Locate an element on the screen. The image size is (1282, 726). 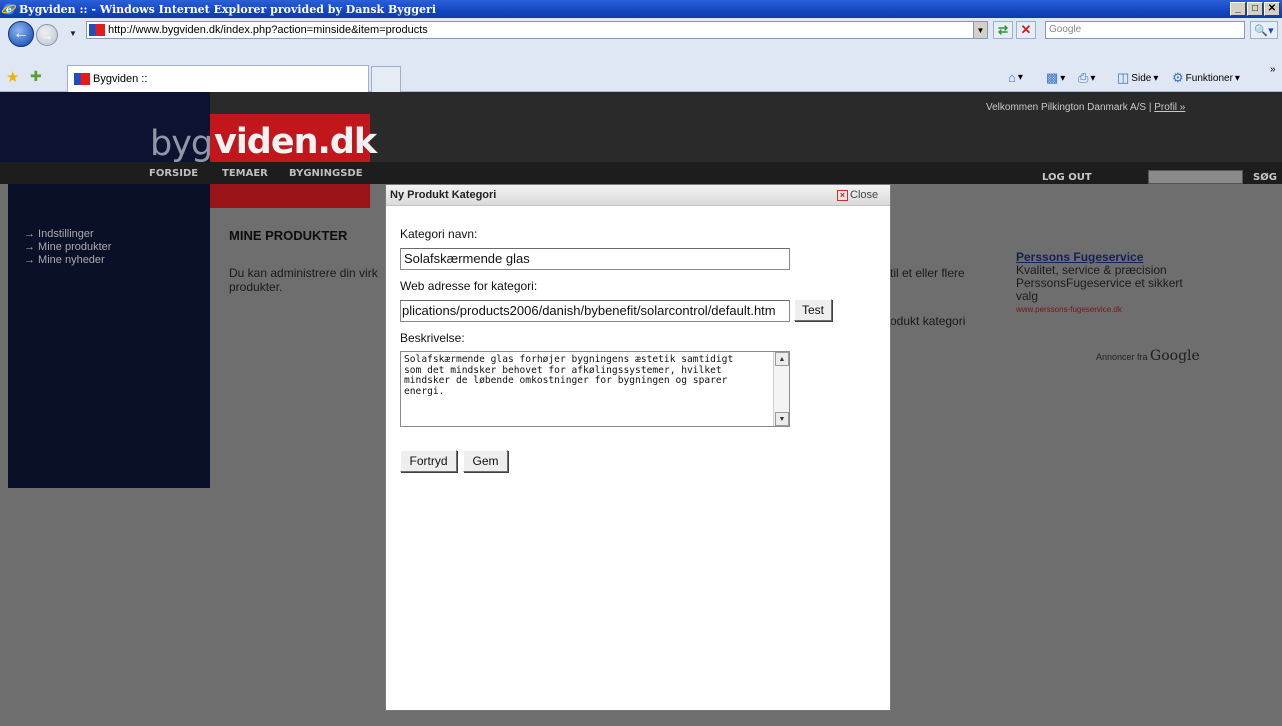
site-search-button: SØG is located at coordinates (1265, 177).